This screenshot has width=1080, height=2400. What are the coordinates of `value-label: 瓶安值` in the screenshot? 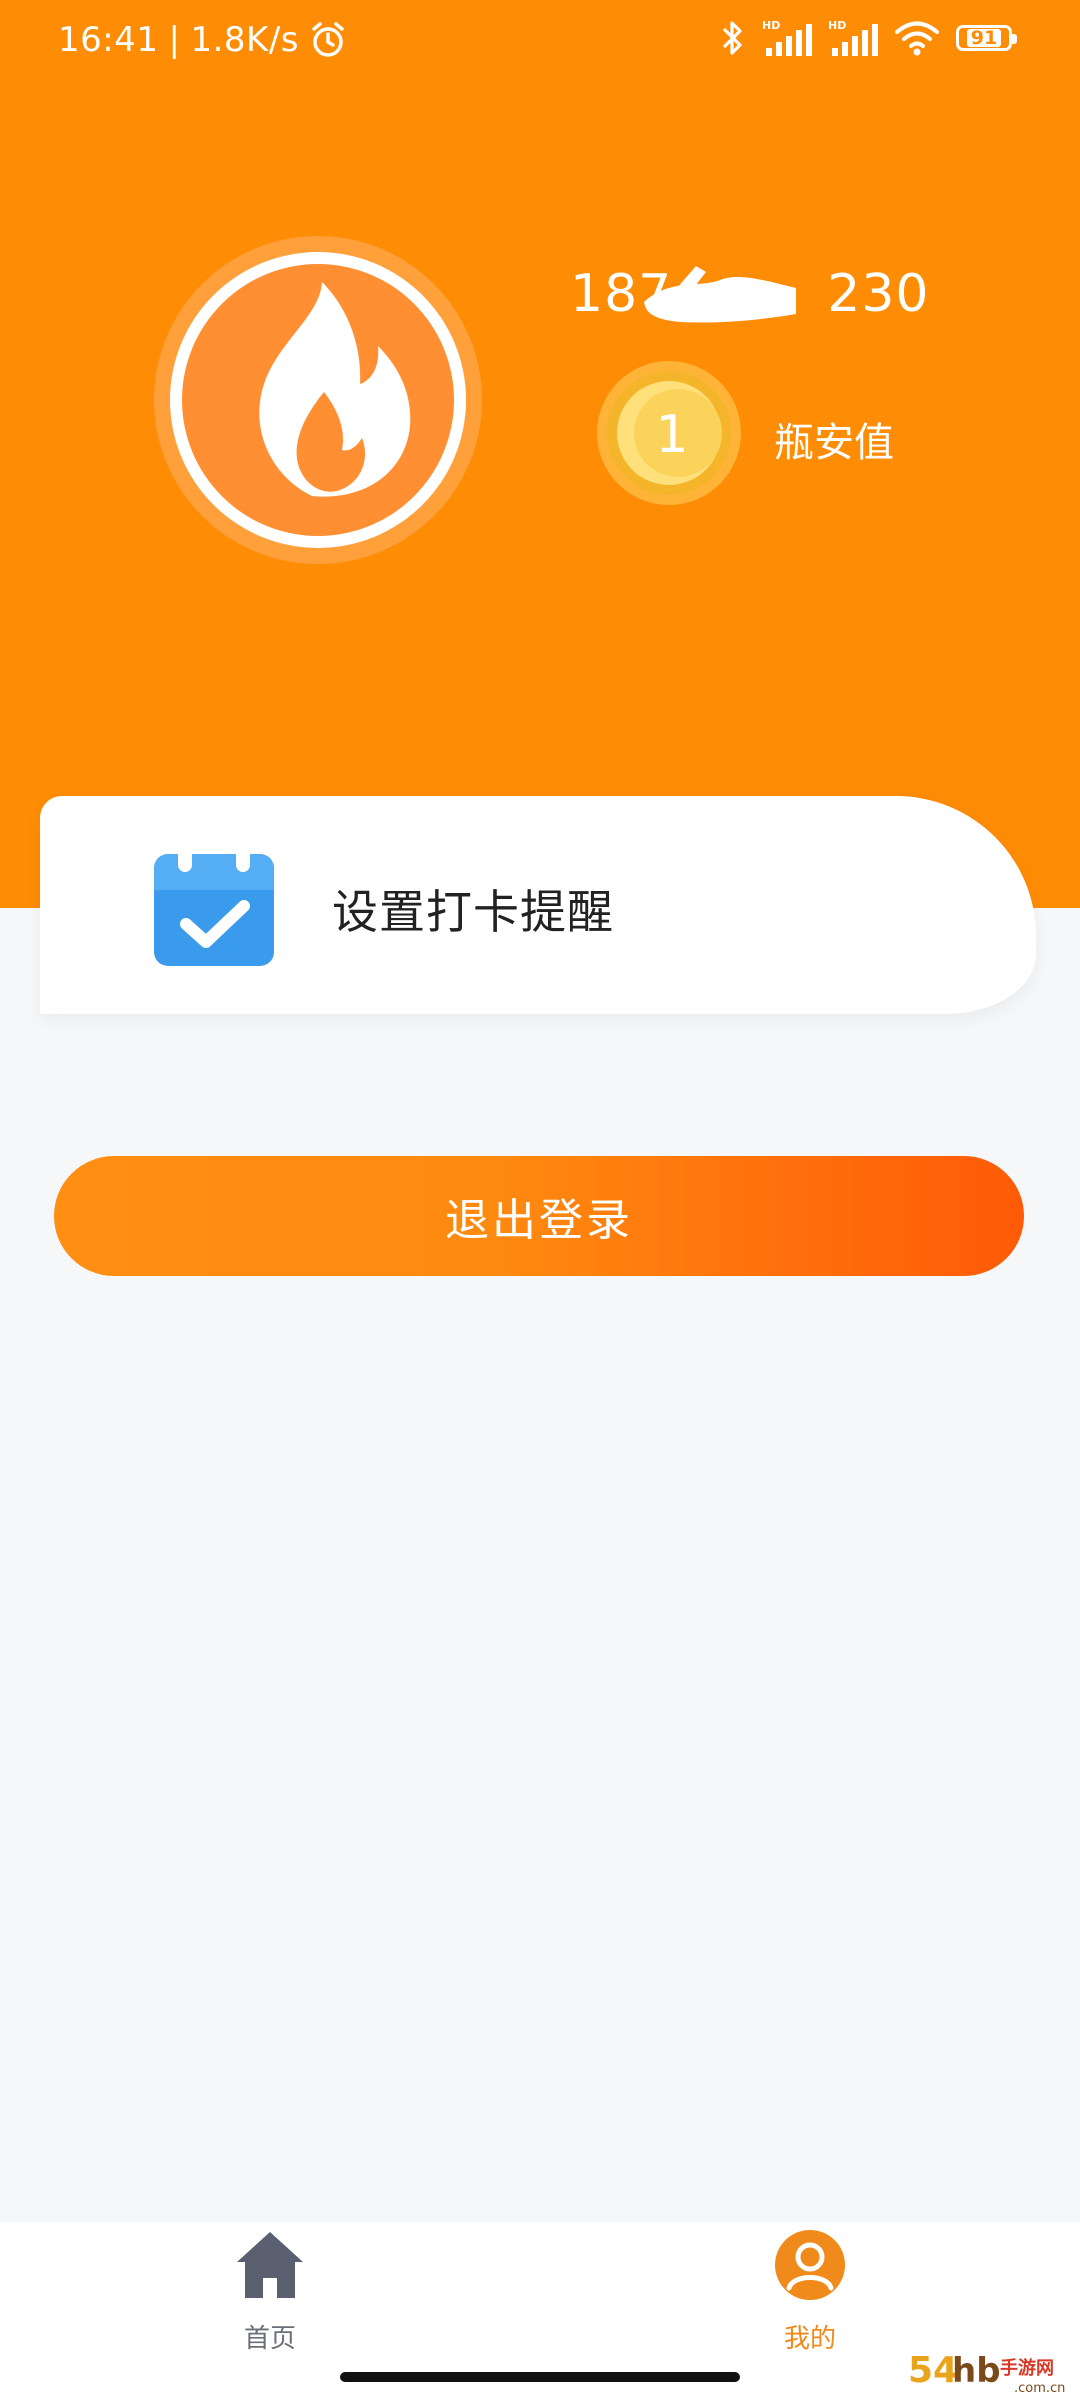 It's located at (834, 443).